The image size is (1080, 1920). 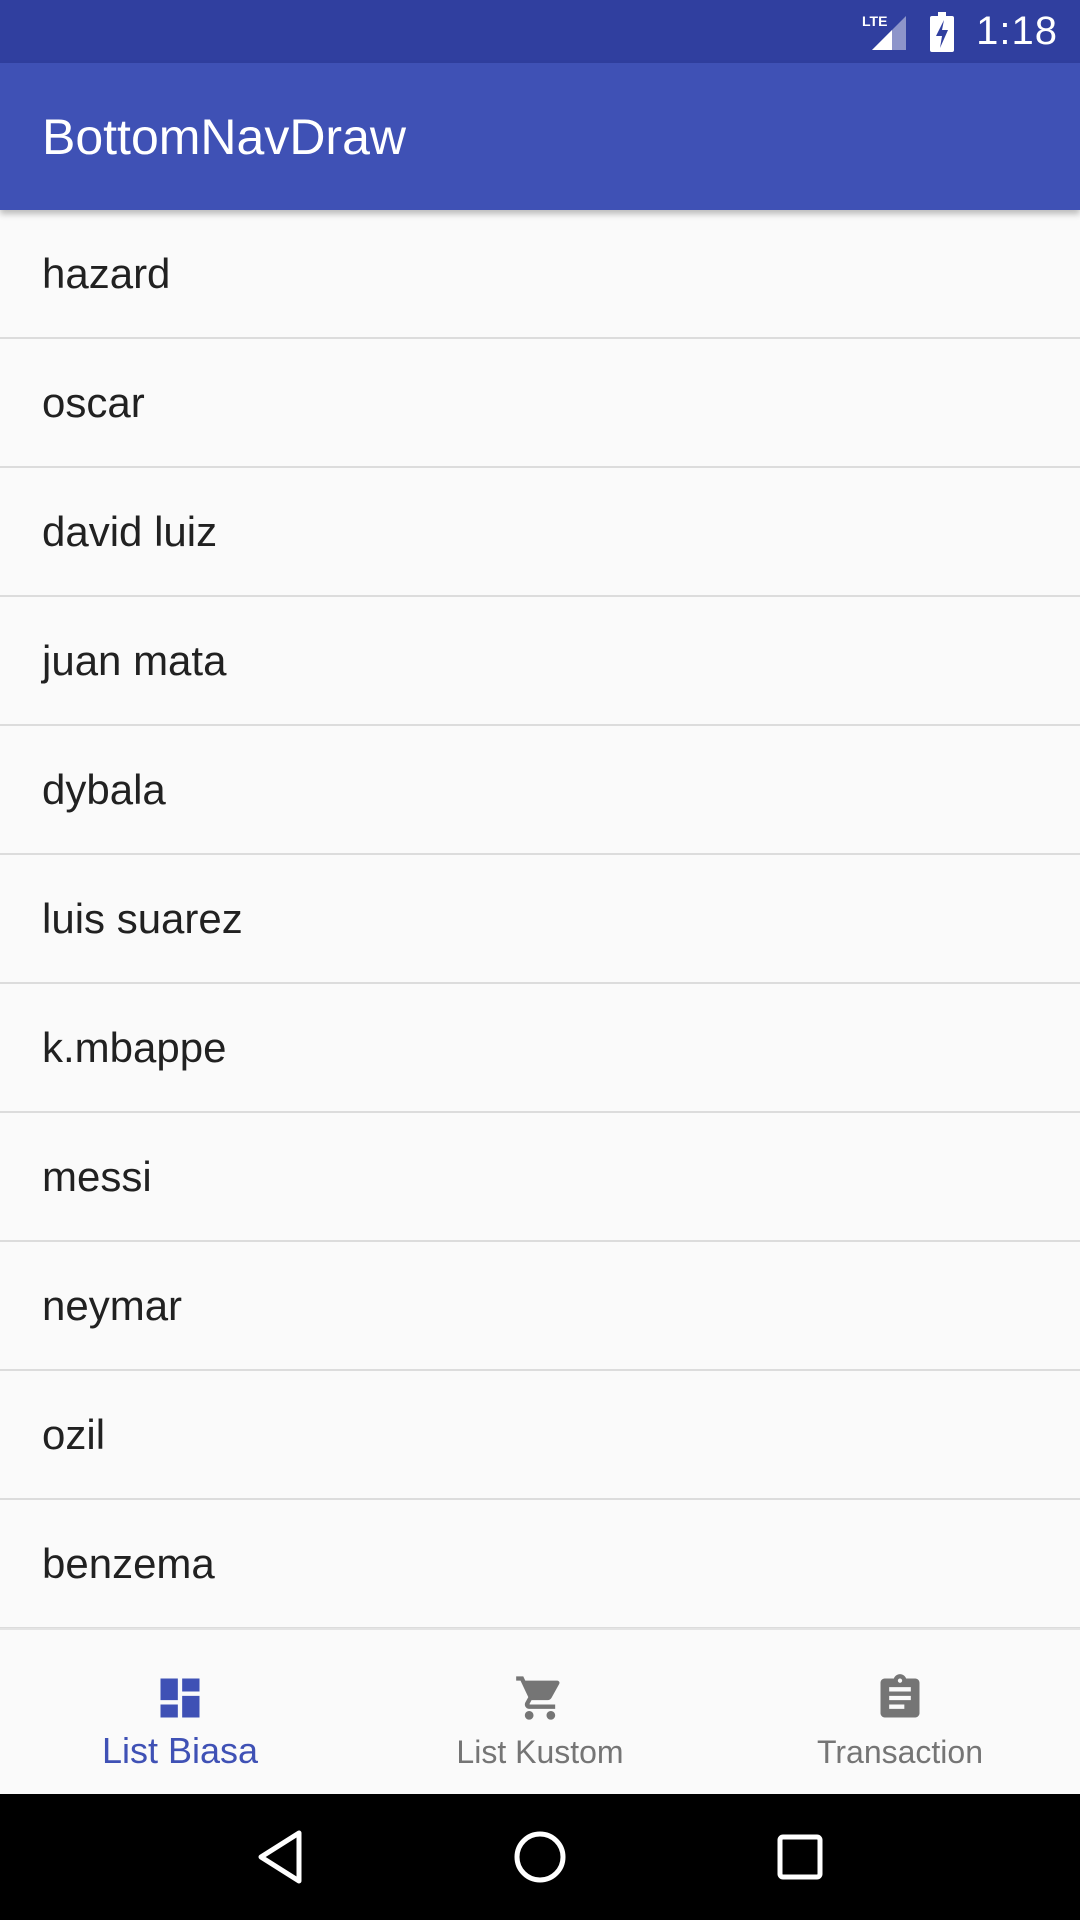 I want to click on lte-signal-icon: LTE, so click(x=885, y=32).